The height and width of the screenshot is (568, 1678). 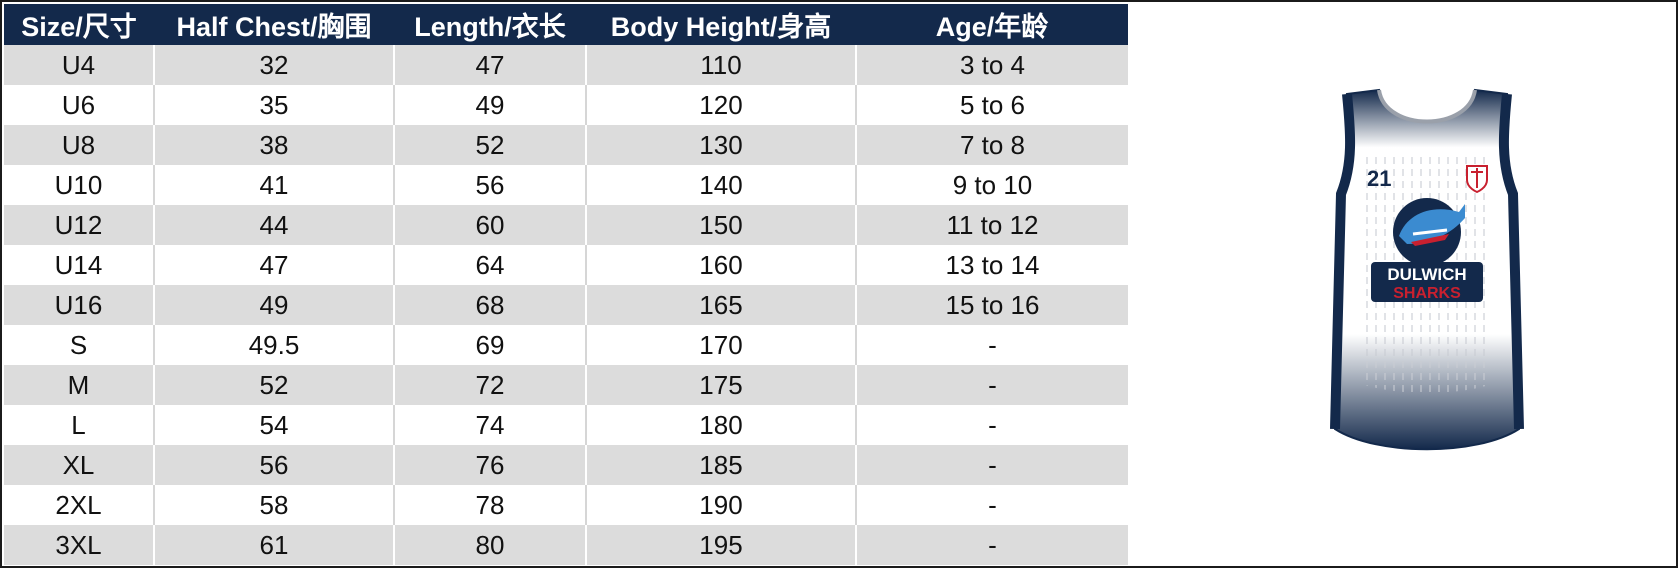 What do you see at coordinates (489, 65) in the screenshot?
I see `cell-length: 47` at bounding box center [489, 65].